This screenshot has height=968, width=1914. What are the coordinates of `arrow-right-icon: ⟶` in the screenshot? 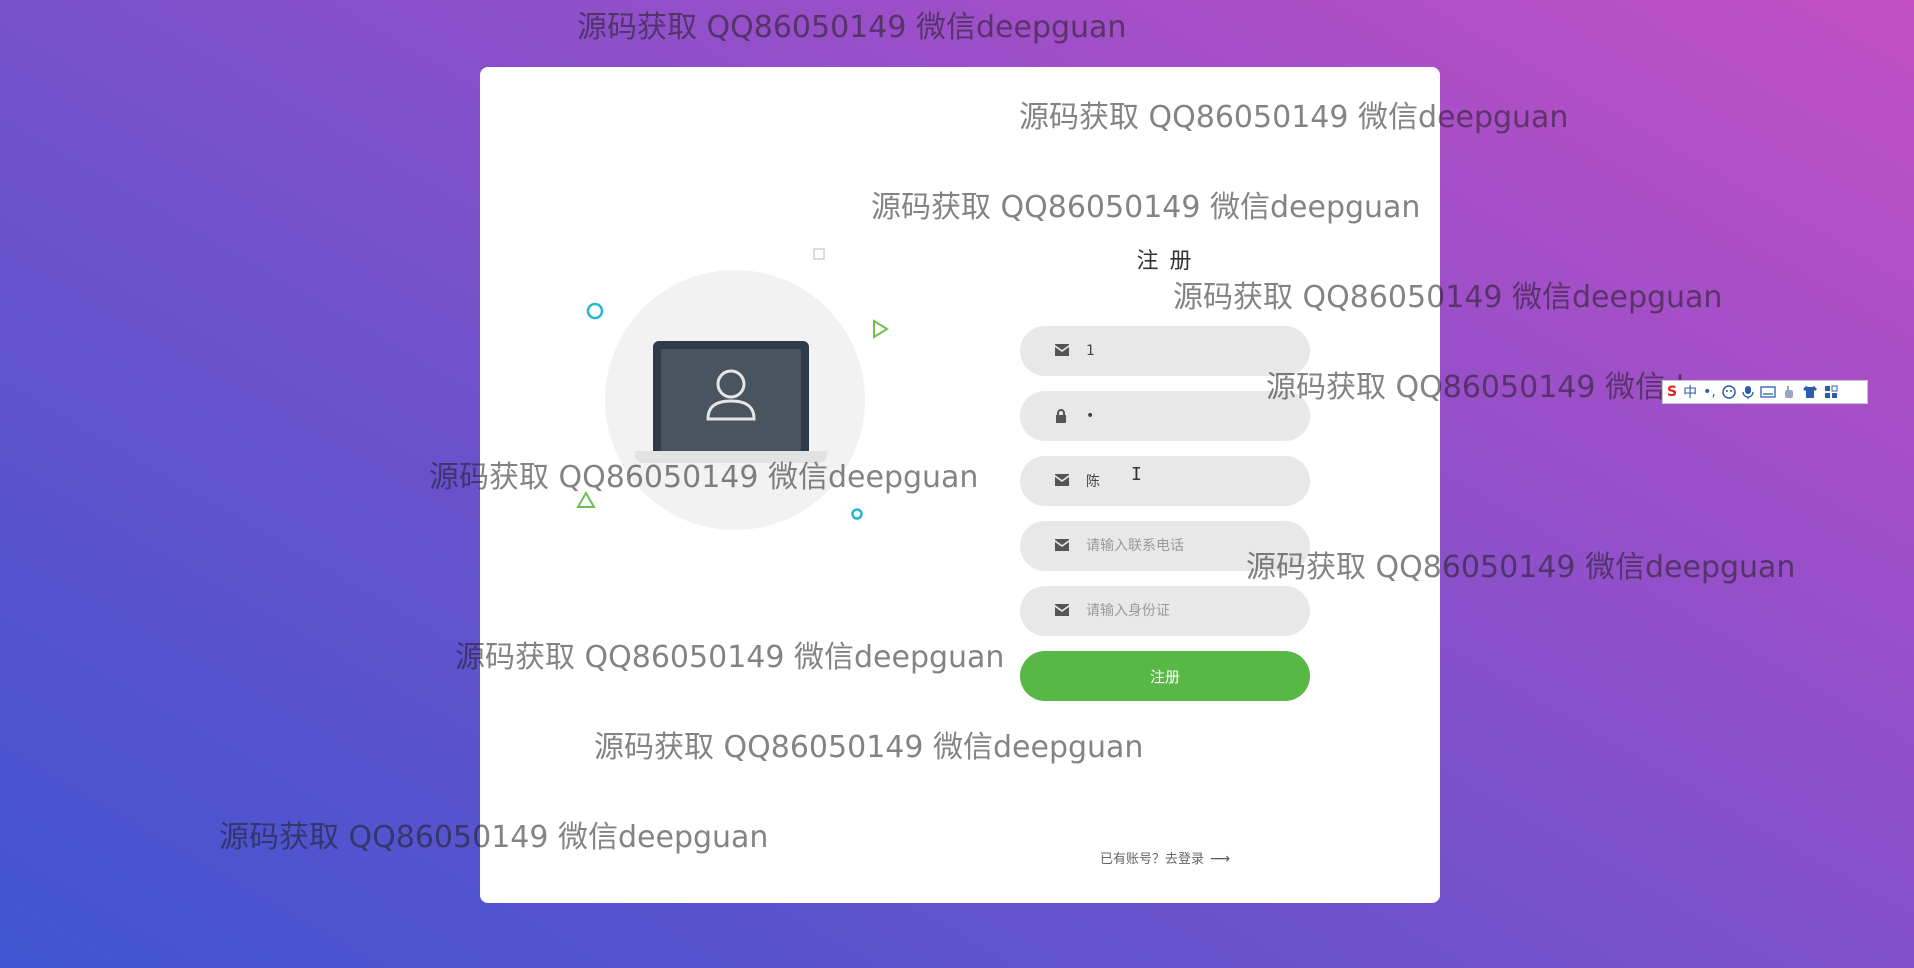 It's located at (1220, 859).